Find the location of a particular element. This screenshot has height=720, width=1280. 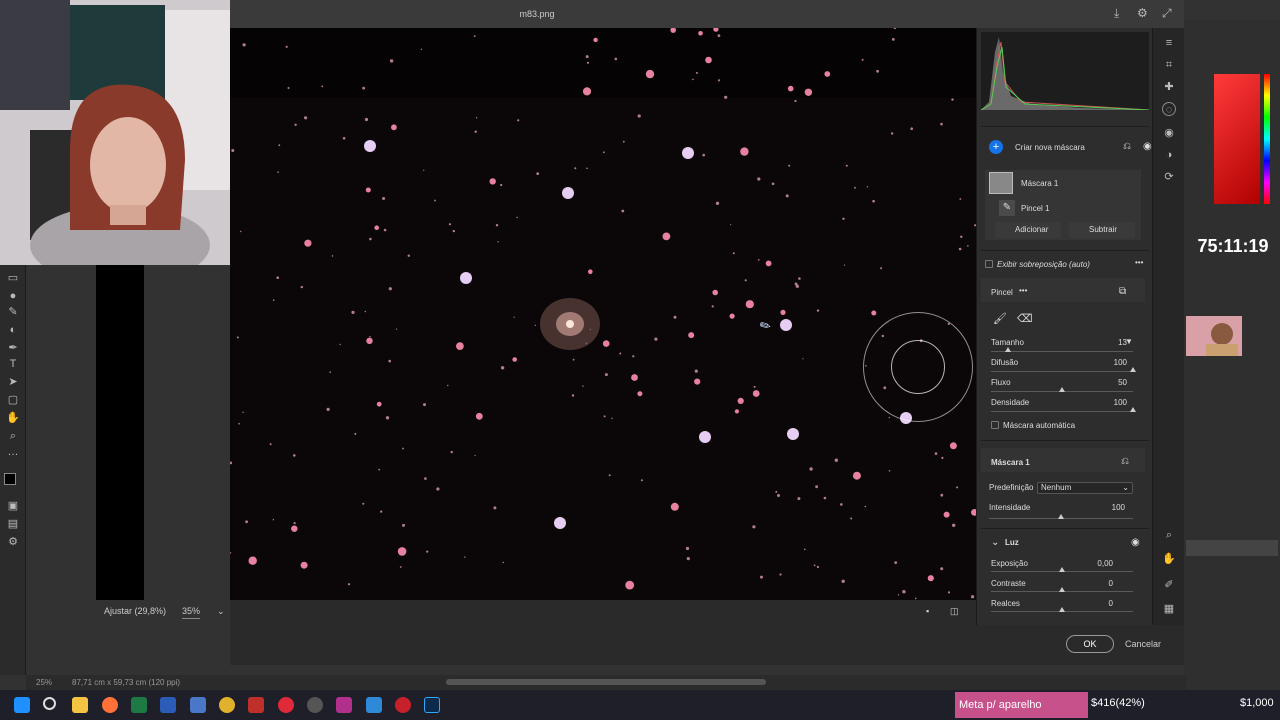

edit-sliders-icon: ≡ is located at coordinates (1169, 43).